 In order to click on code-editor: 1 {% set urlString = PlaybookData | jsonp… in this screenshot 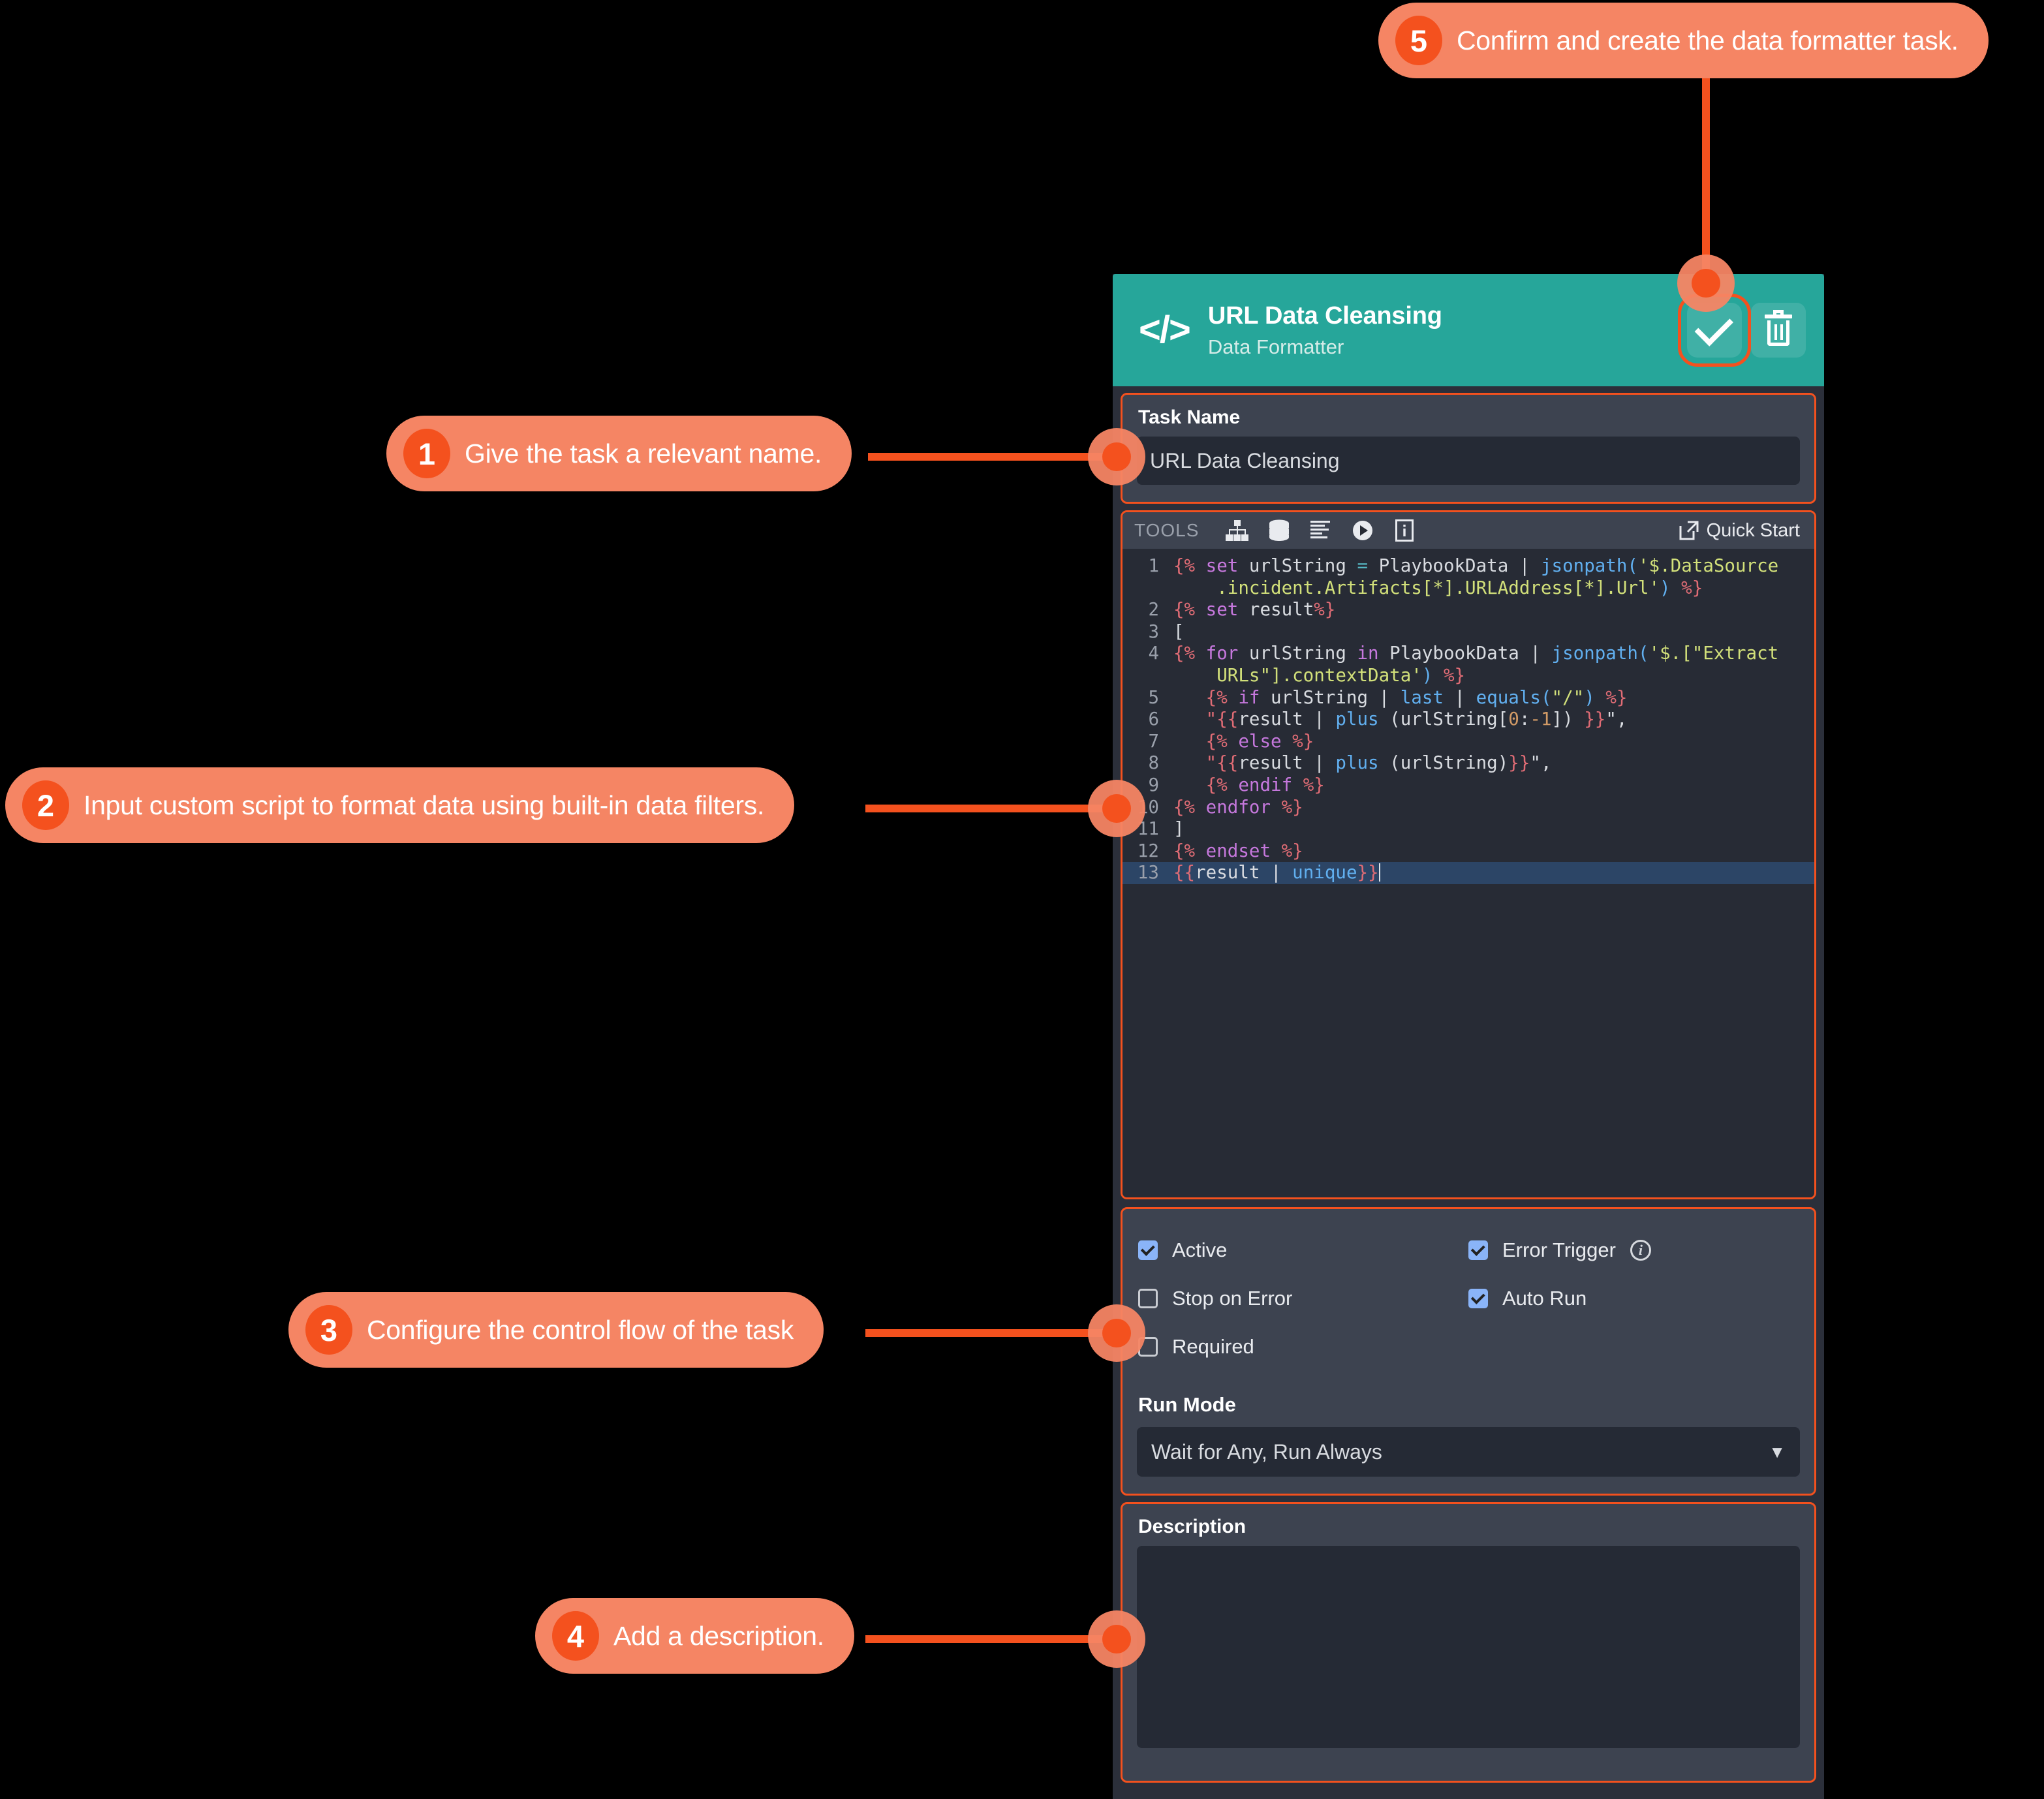, I will do `click(1468, 873)`.